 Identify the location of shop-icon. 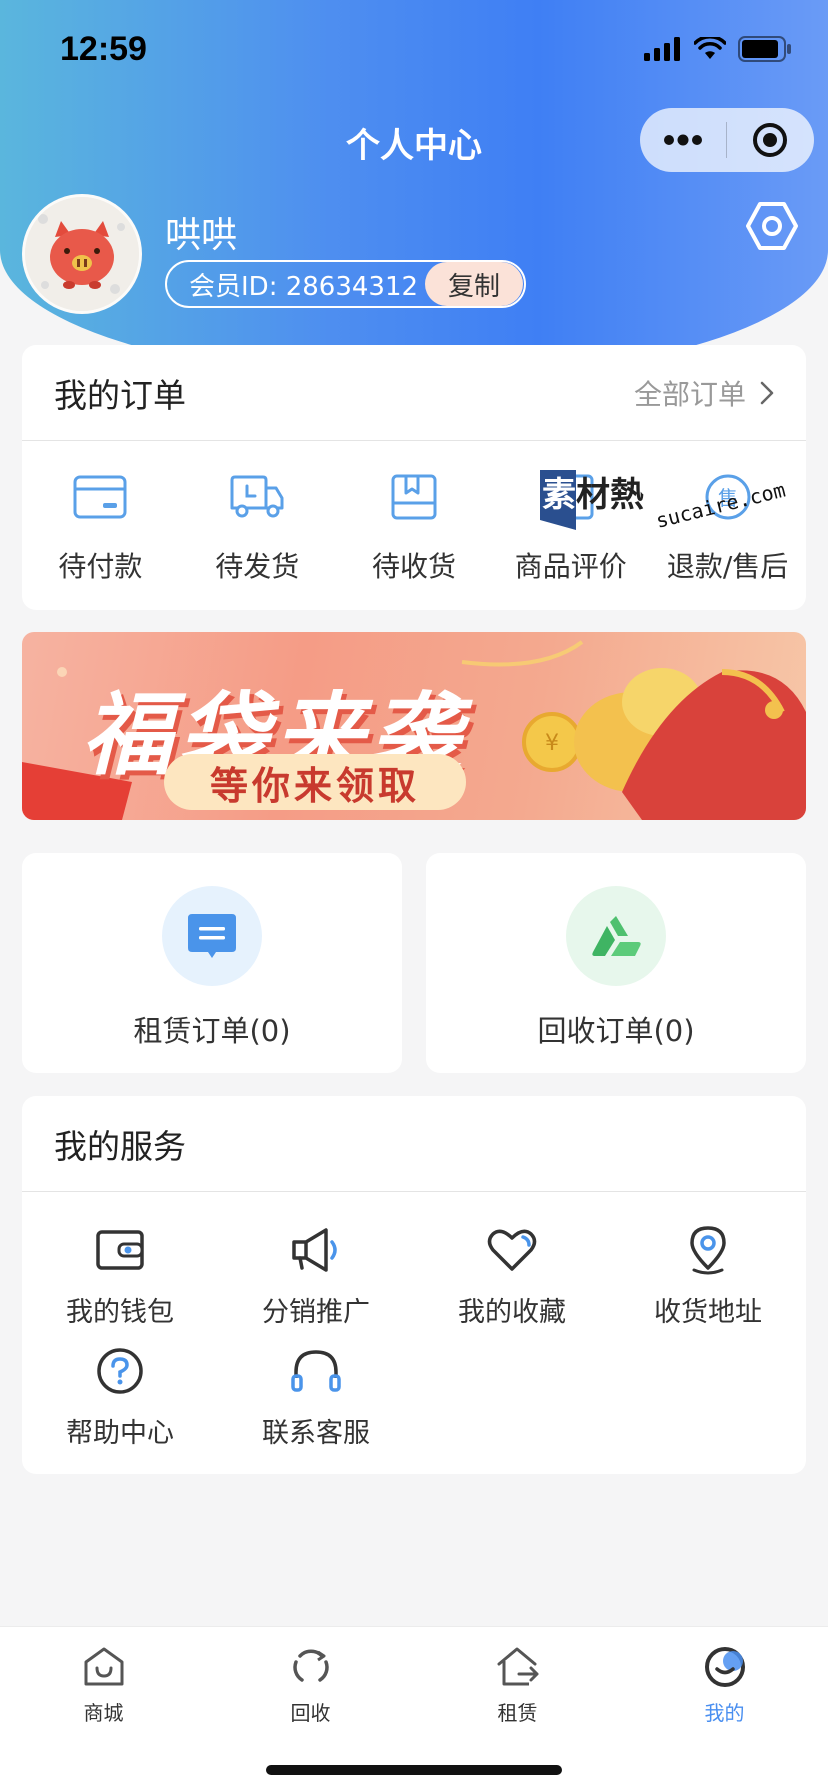
(103, 1666).